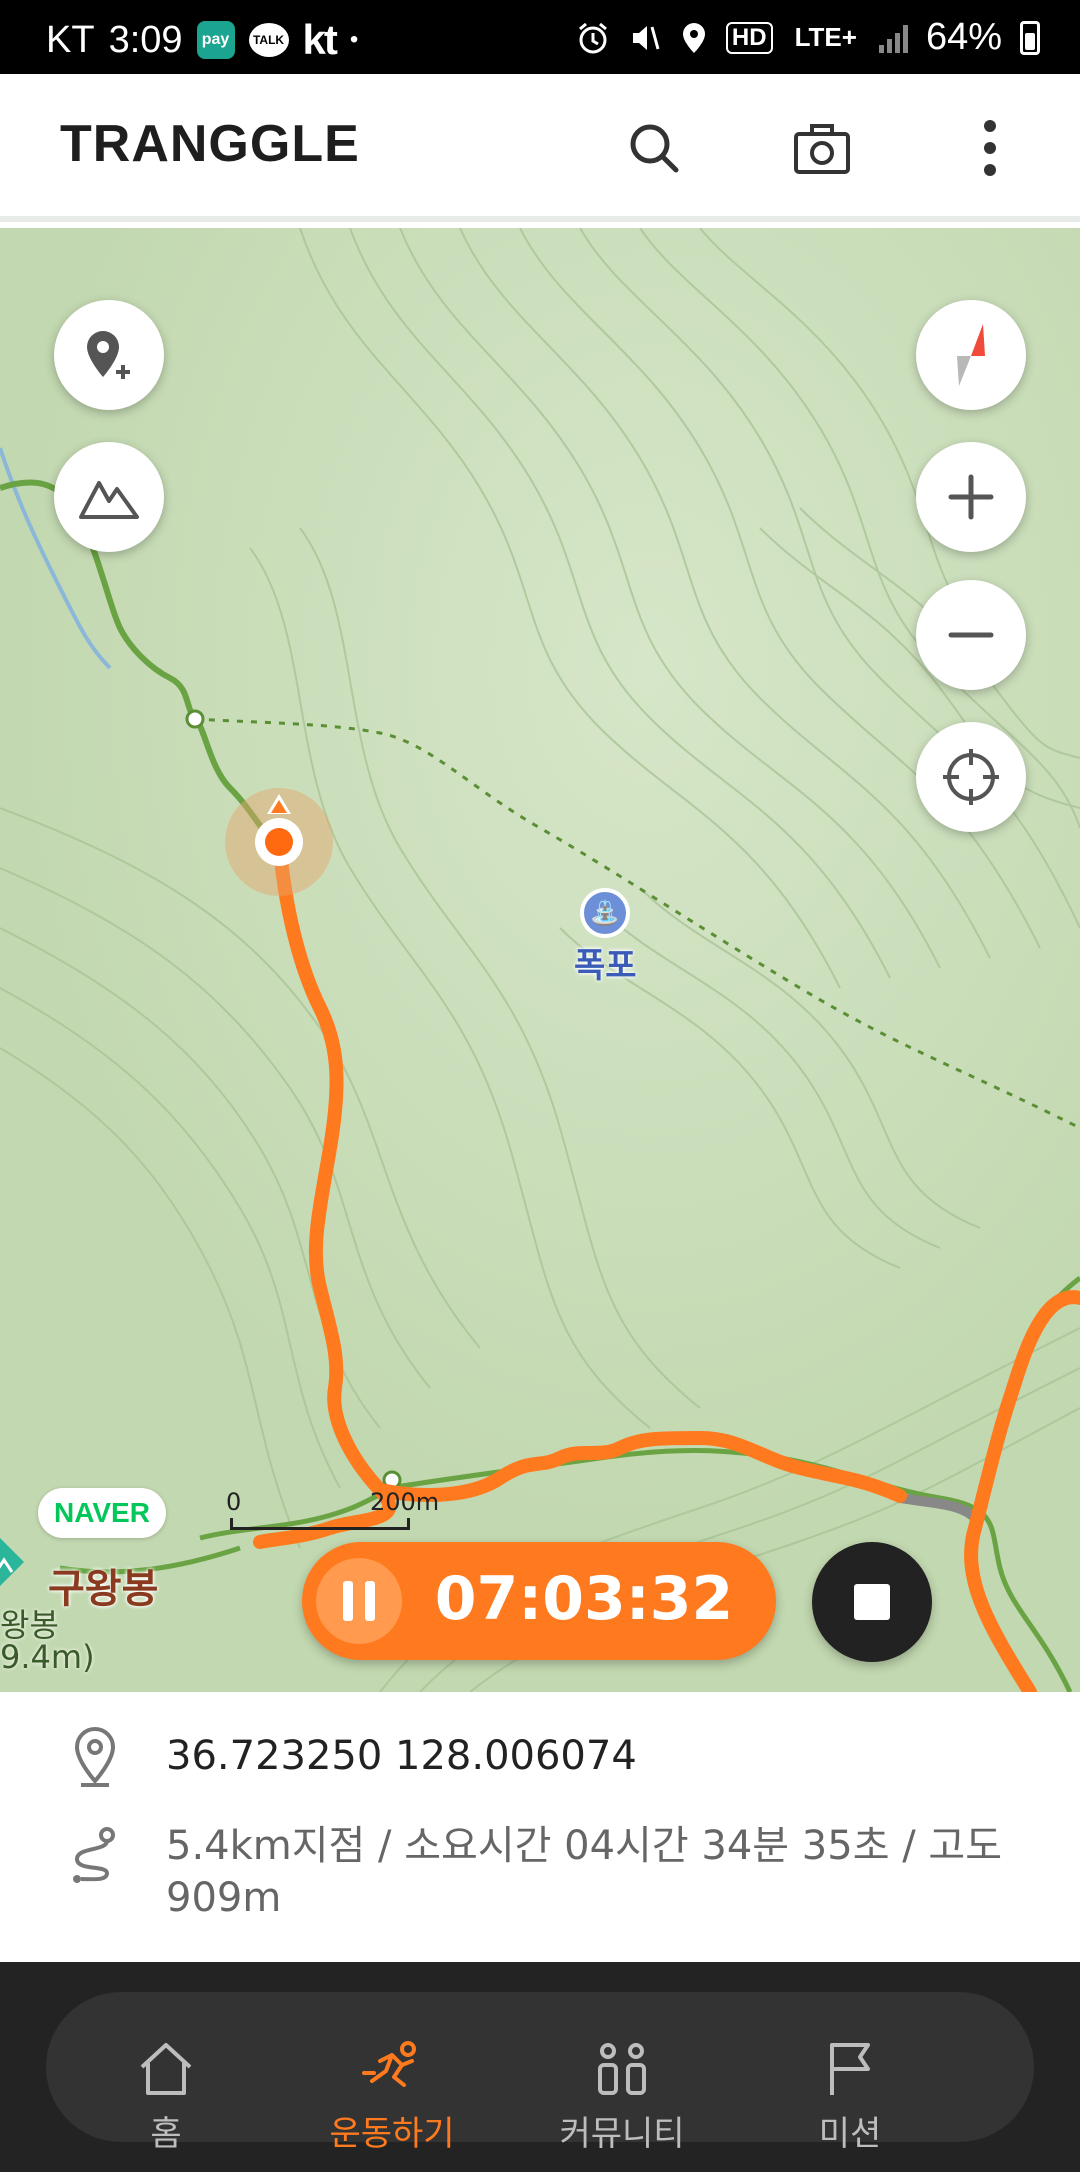 This screenshot has width=1080, height=2172. I want to click on zoom-in-button, so click(971, 497).